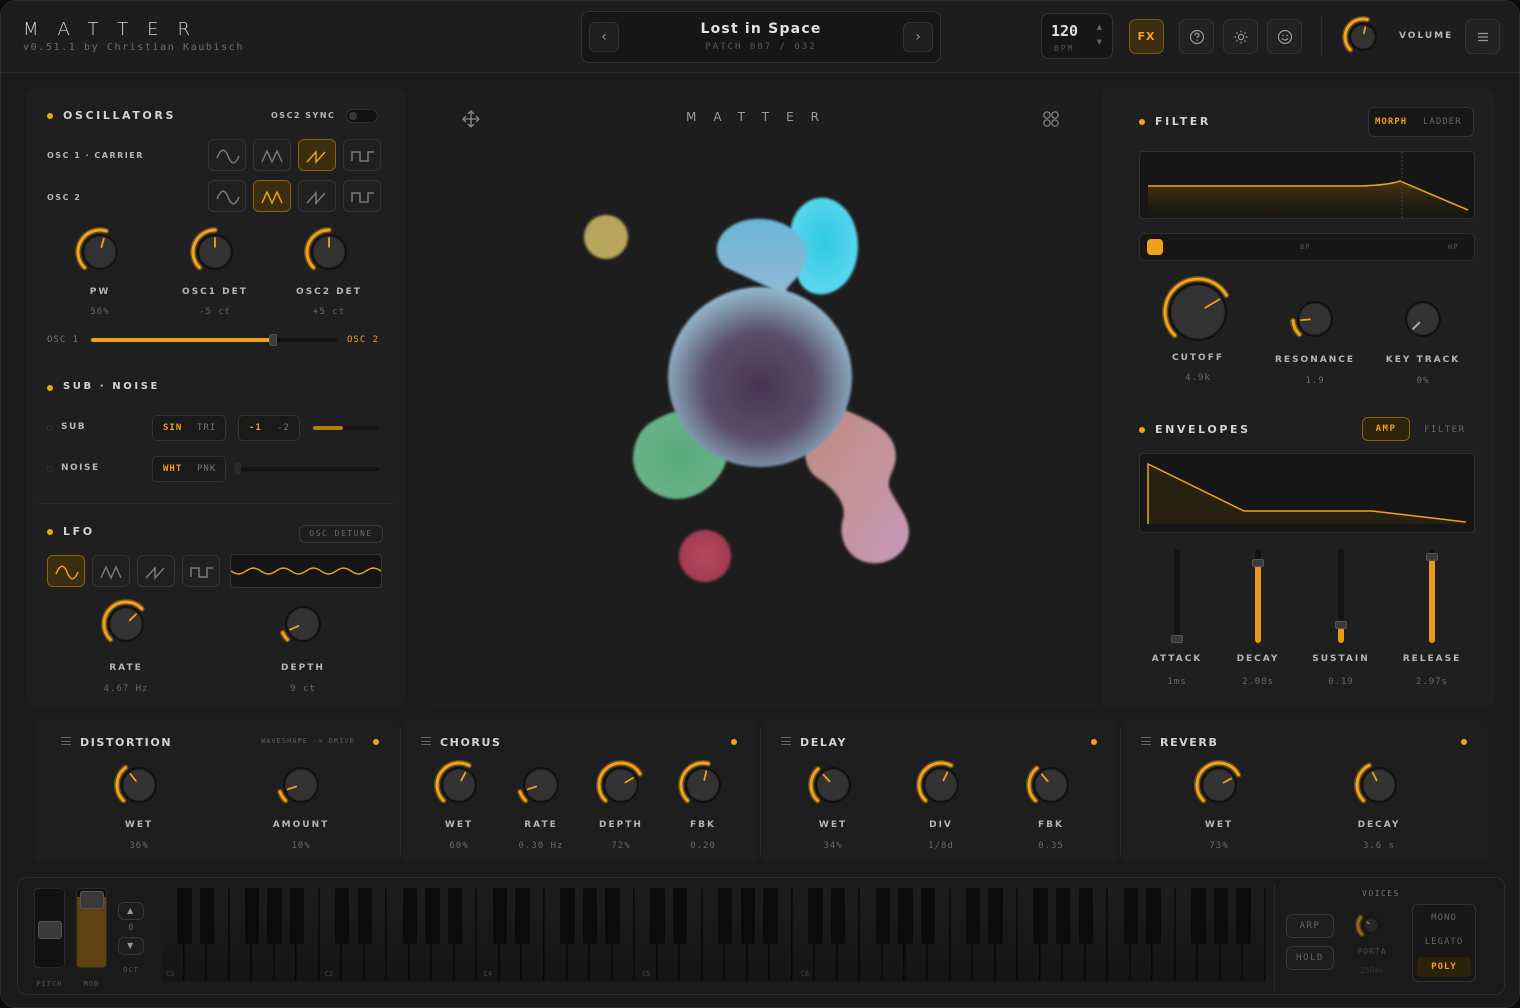  What do you see at coordinates (214, 251) in the screenshot?
I see `osc1-det-knob` at bounding box center [214, 251].